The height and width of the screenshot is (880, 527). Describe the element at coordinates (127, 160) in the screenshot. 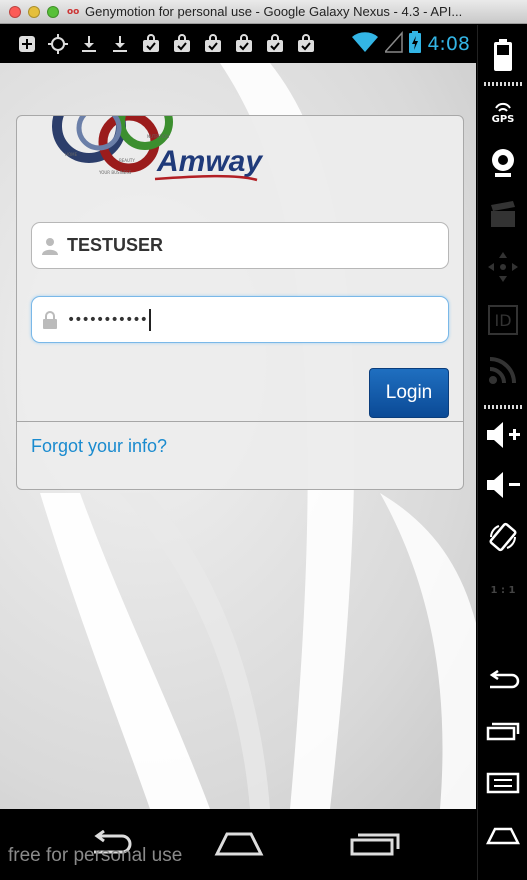

I see `logo-word-beauty: BEAUTY` at that location.